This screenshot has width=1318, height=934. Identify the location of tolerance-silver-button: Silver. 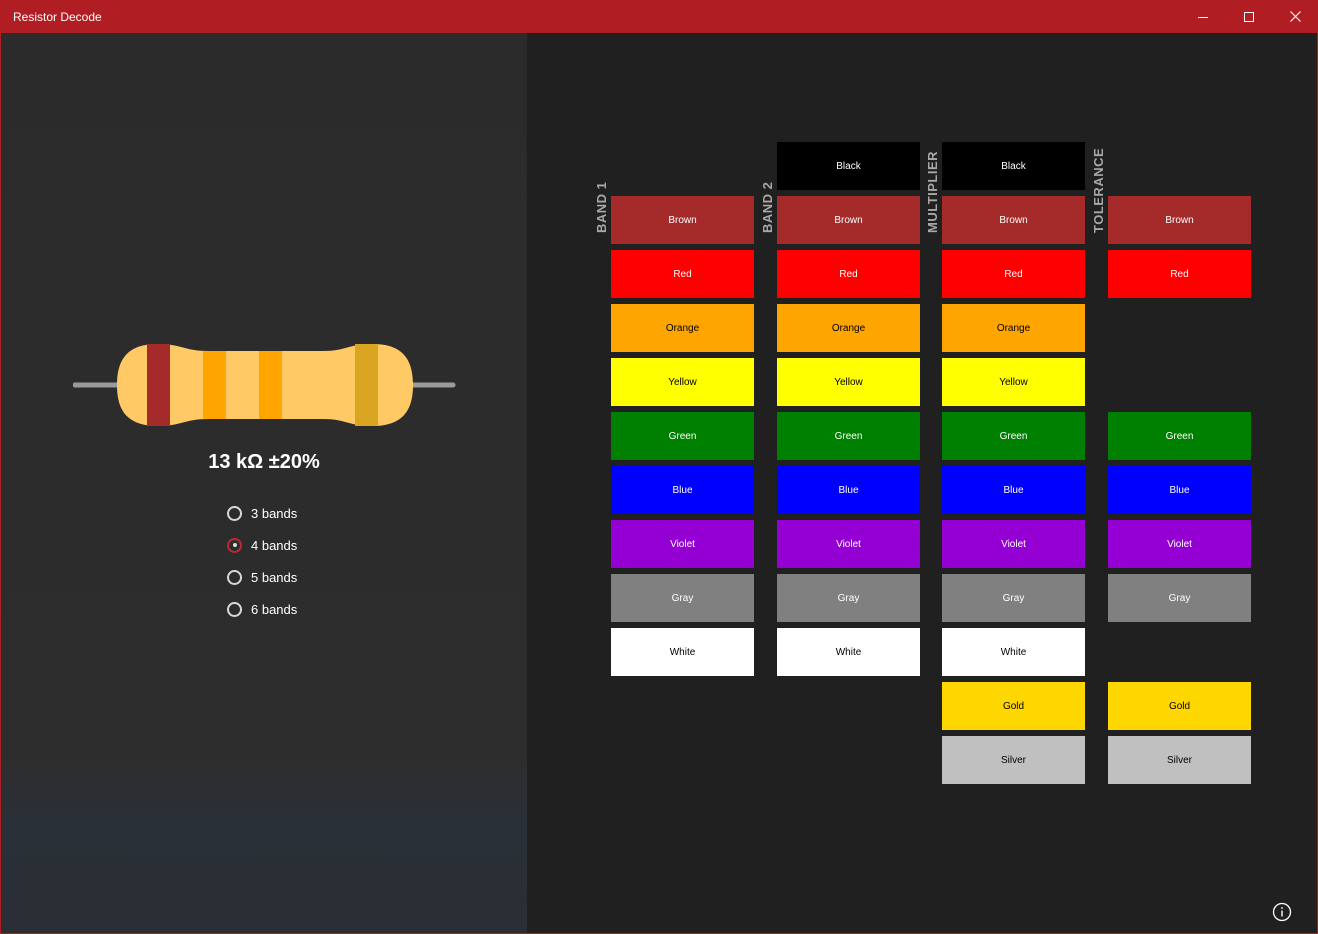
(1179, 760).